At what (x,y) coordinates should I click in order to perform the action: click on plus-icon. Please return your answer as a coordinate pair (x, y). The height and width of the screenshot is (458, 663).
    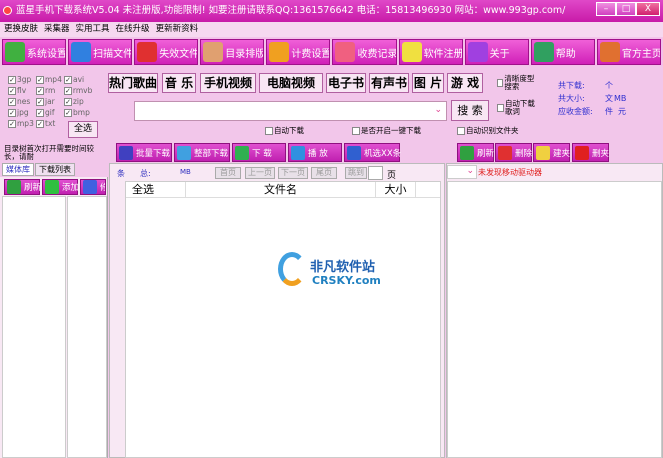
    Looking at the image, I should click on (52, 187).